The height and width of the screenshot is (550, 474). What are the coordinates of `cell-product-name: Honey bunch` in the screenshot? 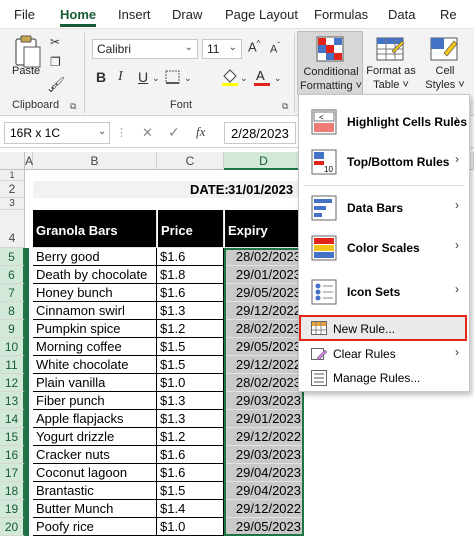 It's located at (95, 293).